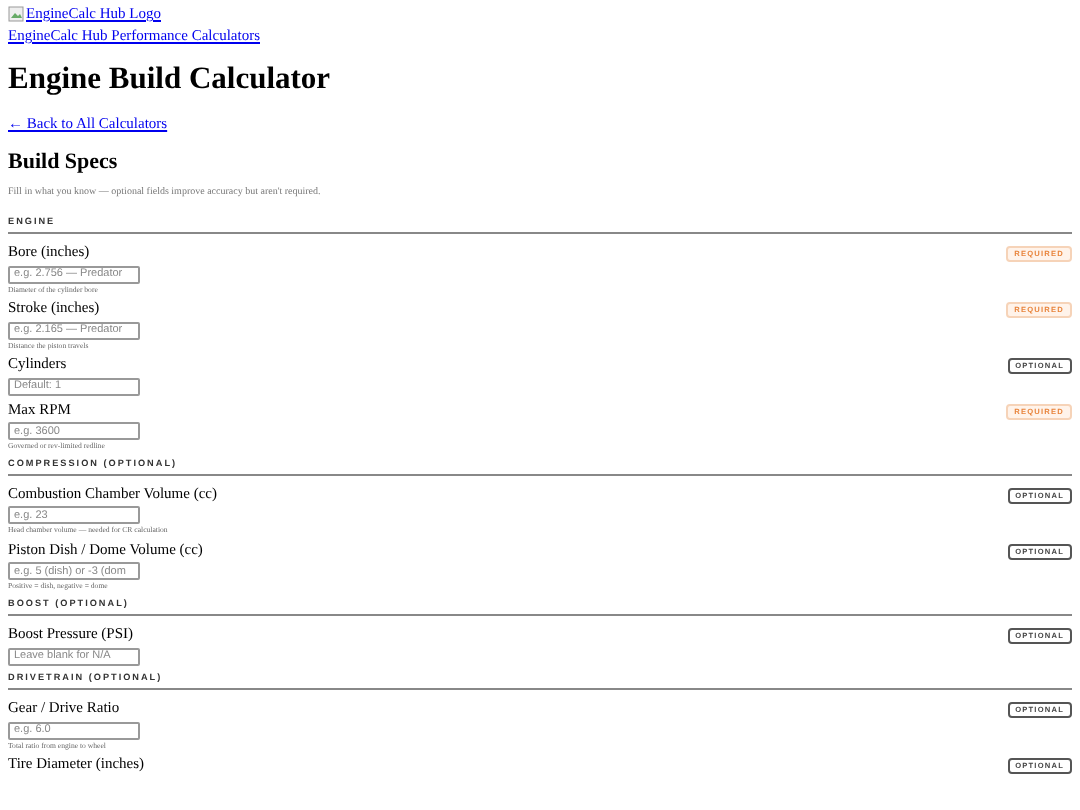 This screenshot has height=810, width=1080. What do you see at coordinates (64, 162) in the screenshot?
I see `form-title: Build Specs` at bounding box center [64, 162].